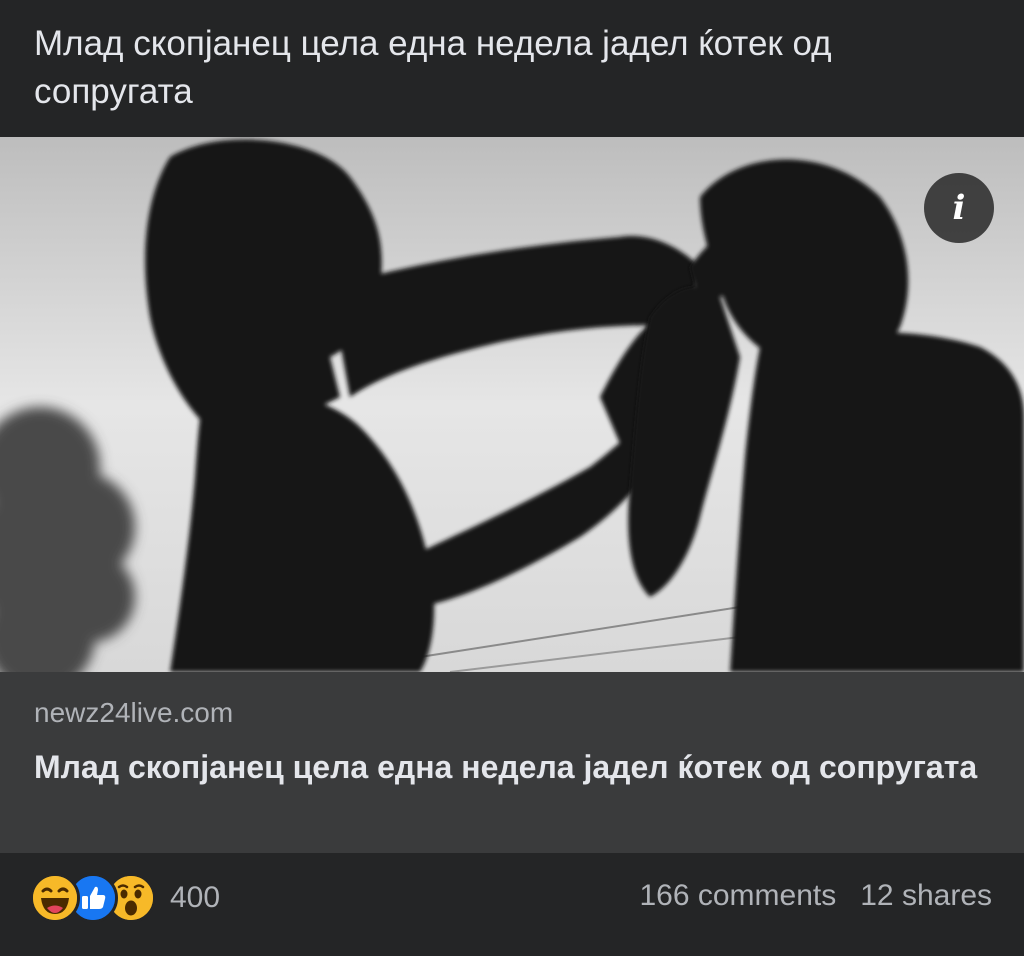 The width and height of the screenshot is (1024, 956). I want to click on reactions-summary: 400, so click(125, 898).